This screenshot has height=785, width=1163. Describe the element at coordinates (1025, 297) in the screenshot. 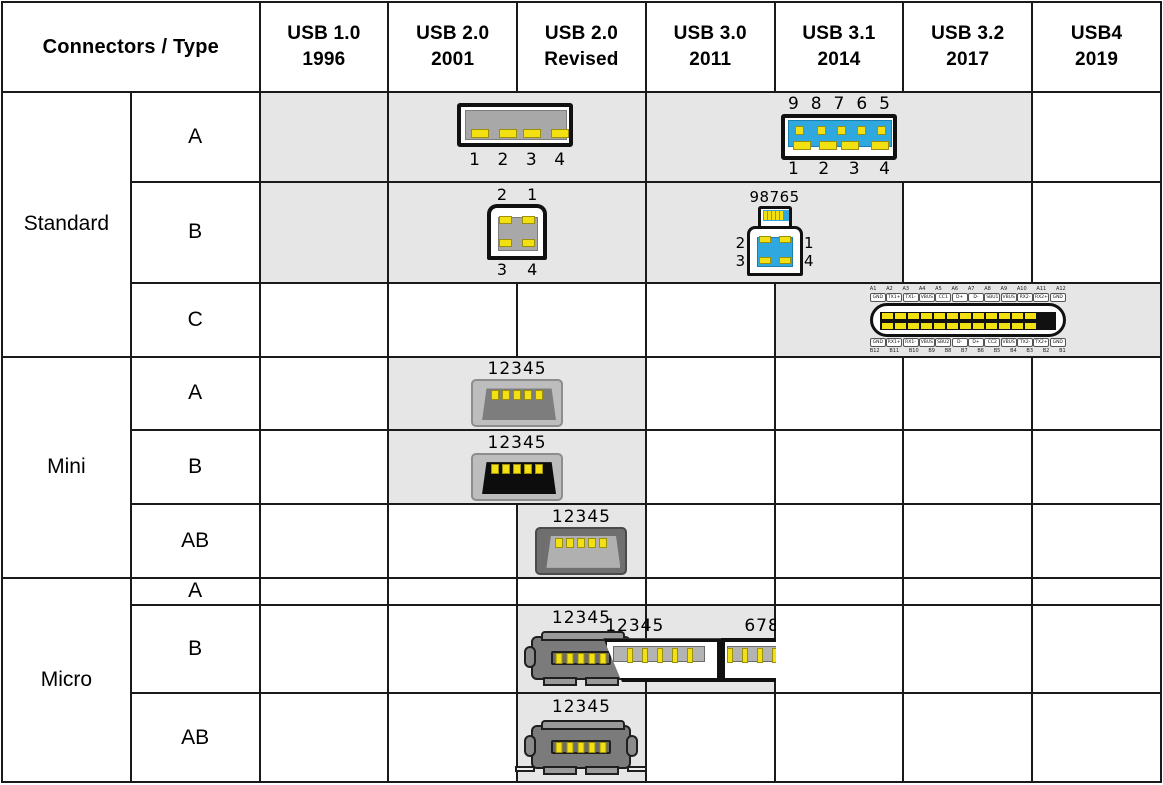

I see `signal-a10: RX2-` at that location.